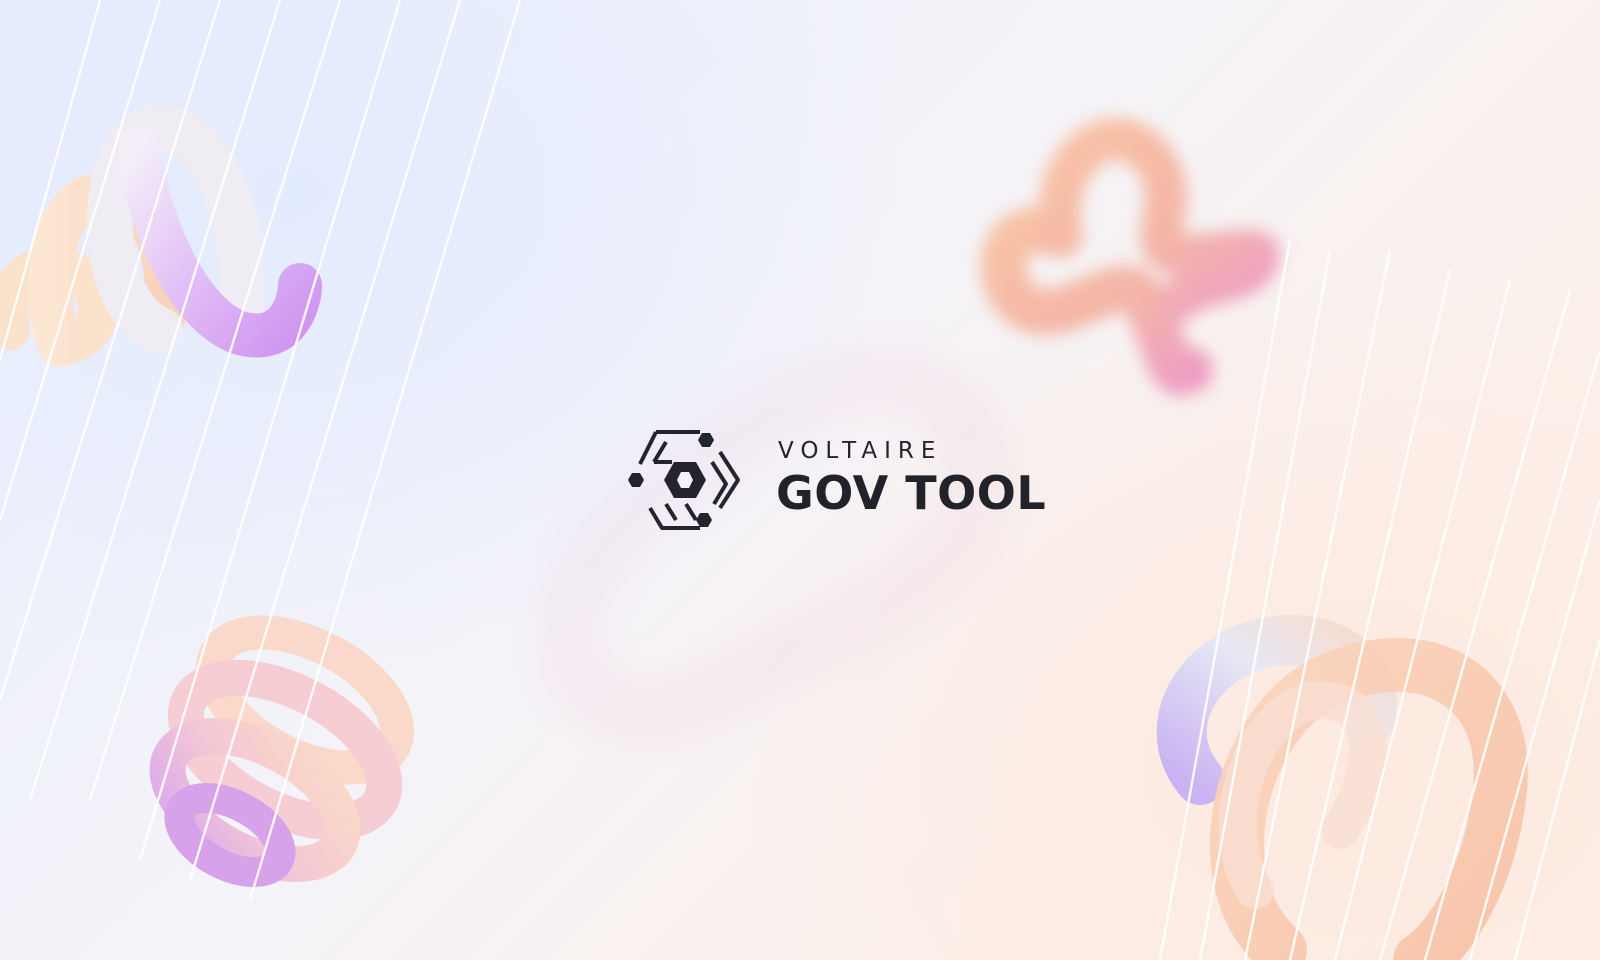 Image resolution: width=1600 pixels, height=960 pixels. What do you see at coordinates (161, 236) in the screenshot?
I see `top-left-spiral-shape` at bounding box center [161, 236].